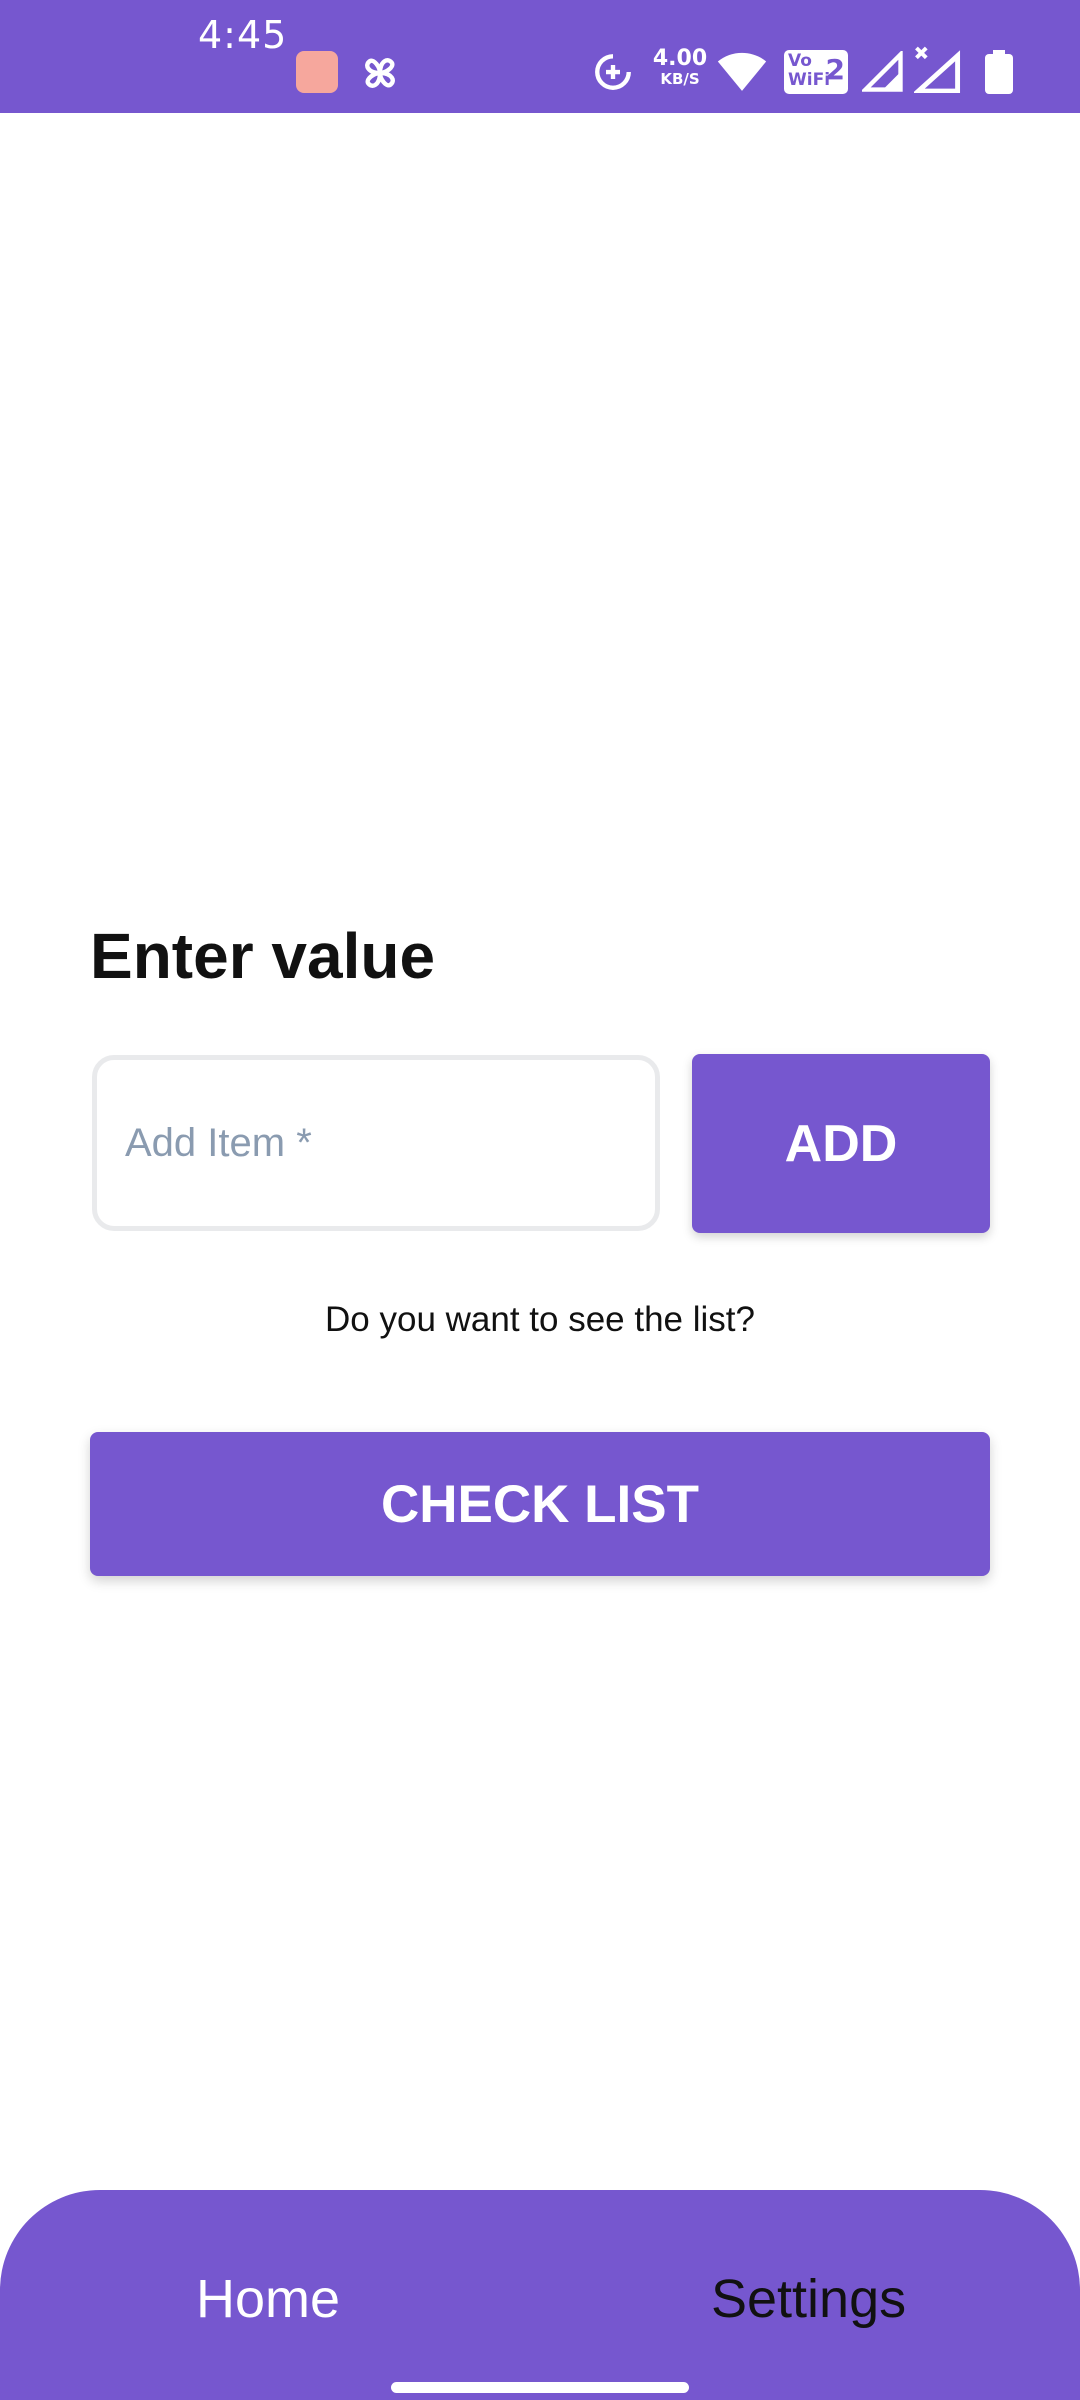 The width and height of the screenshot is (1080, 2400). I want to click on app-notification-icon, so click(317, 72).